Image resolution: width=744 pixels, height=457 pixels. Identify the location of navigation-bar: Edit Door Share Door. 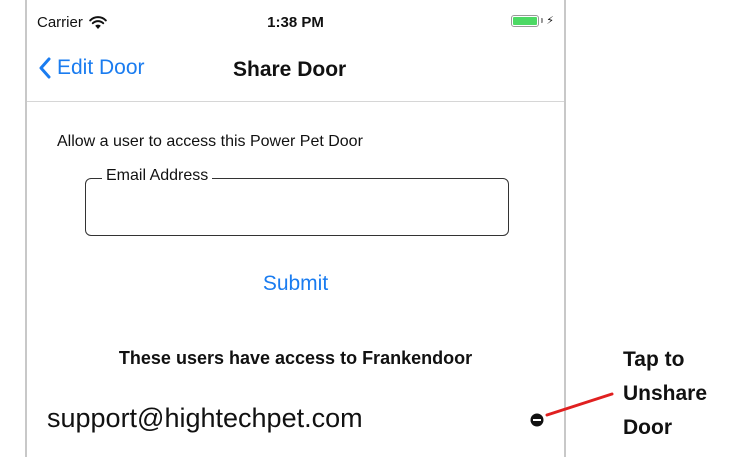
(295, 74).